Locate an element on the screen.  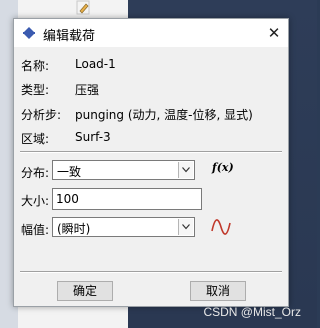
info-value: Surf-3 is located at coordinates (93, 137).